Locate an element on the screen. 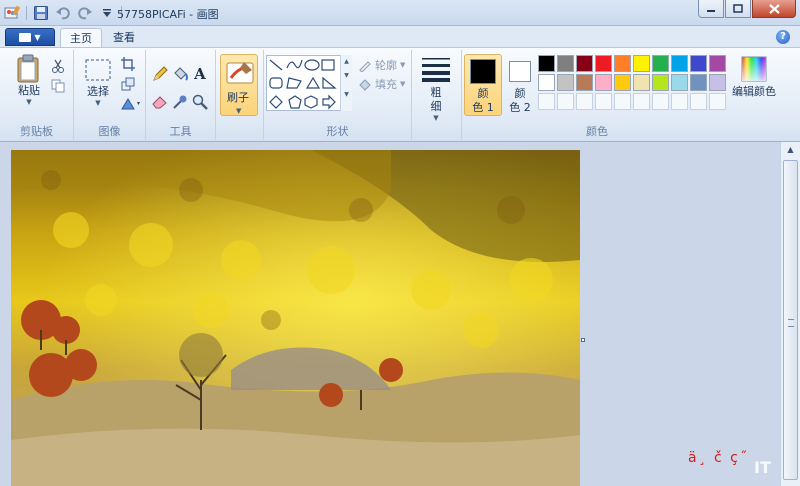 The image size is (800, 486). vertical-scrollbar: ▲ is located at coordinates (790, 314).